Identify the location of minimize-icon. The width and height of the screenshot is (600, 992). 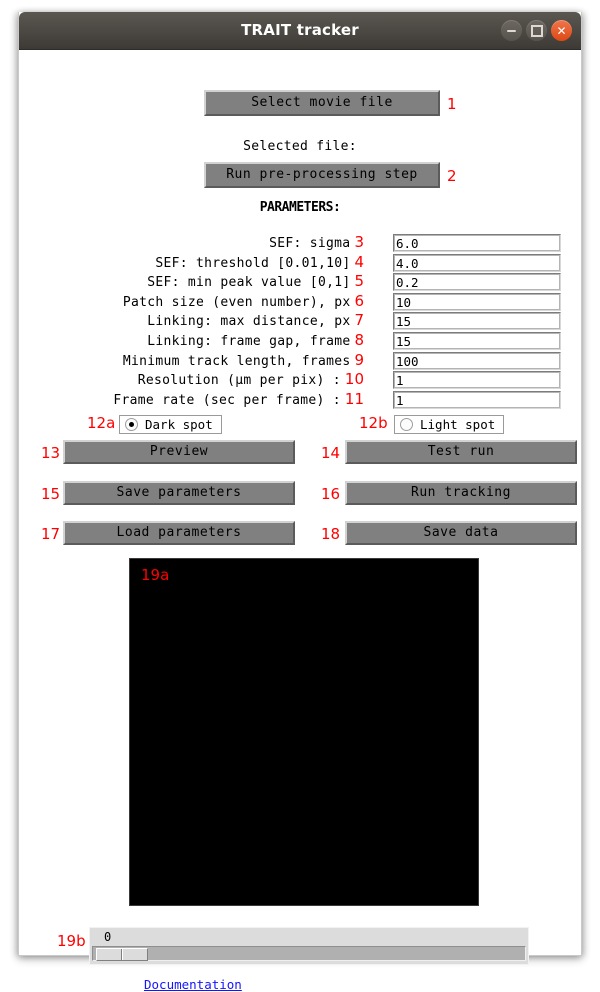
(511, 30).